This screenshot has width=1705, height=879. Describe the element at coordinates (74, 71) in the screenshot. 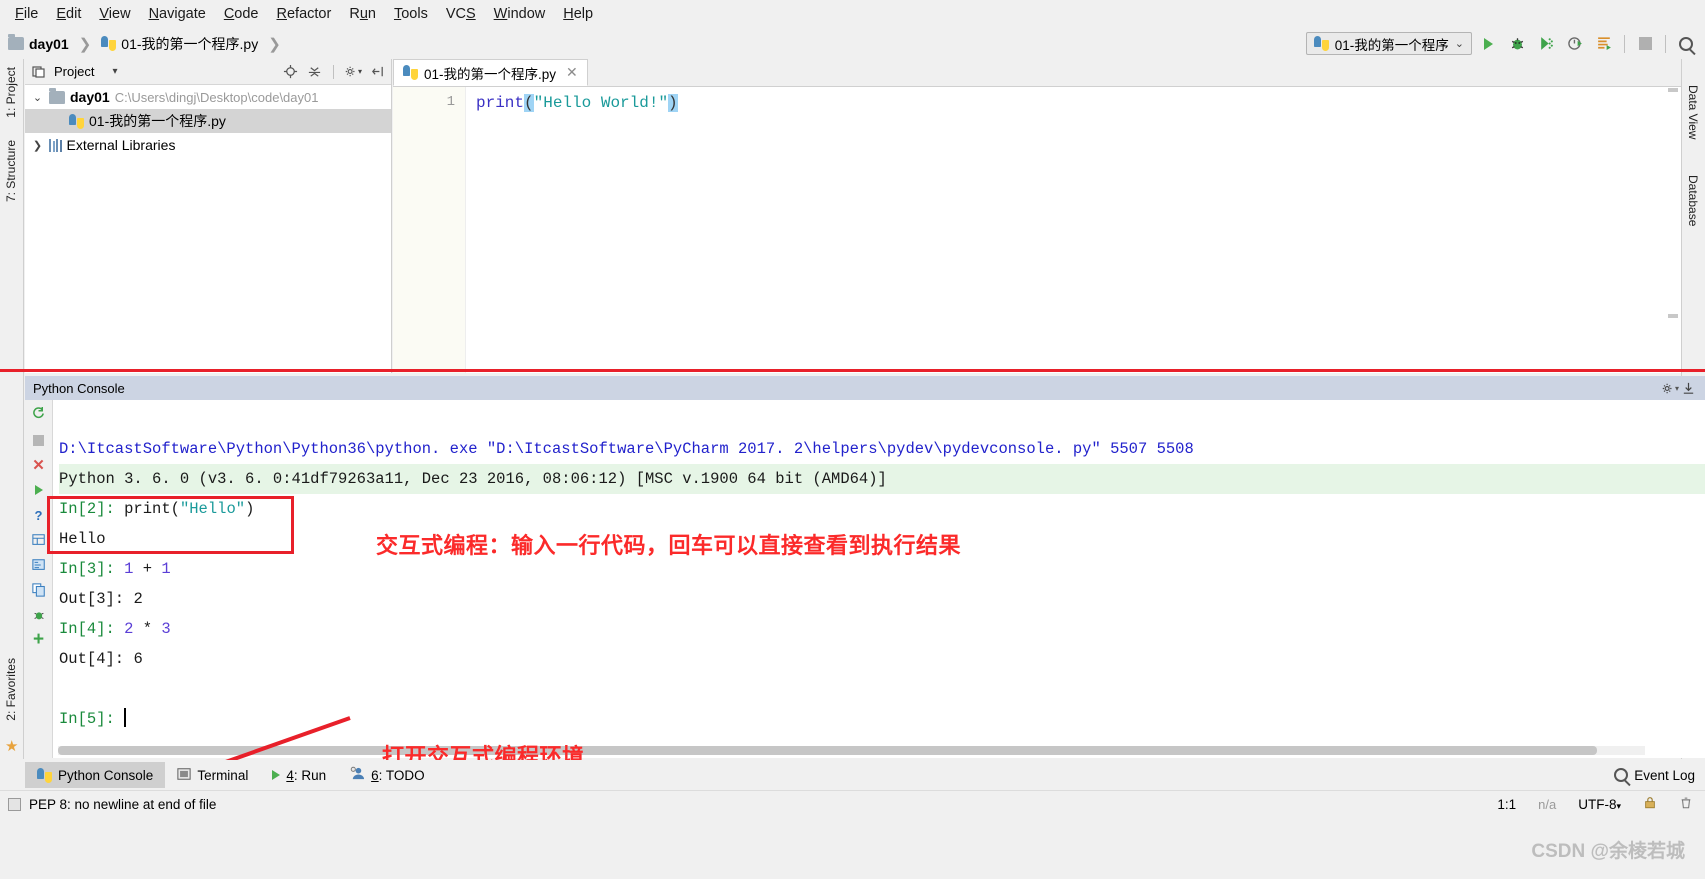

I see `project-panel-title: Project` at that location.